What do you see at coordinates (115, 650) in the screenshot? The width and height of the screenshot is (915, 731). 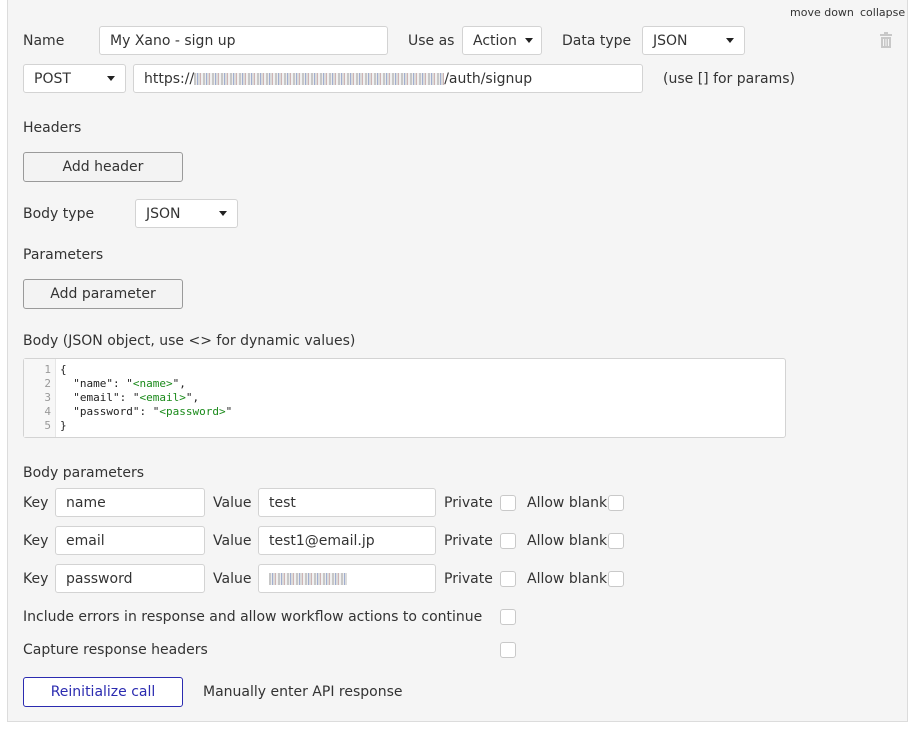 I see `capture-headers-label: Capture response headers` at bounding box center [115, 650].